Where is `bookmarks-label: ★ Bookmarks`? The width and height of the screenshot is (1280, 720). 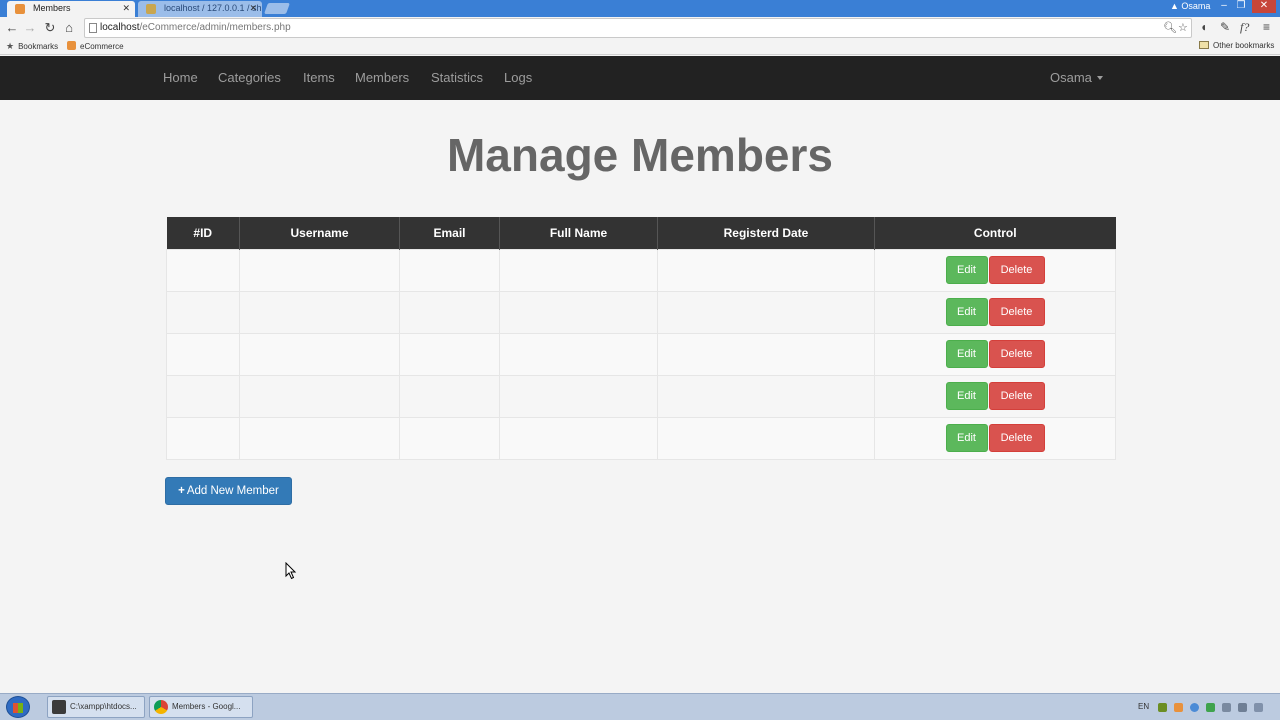 bookmarks-label: ★ Bookmarks is located at coordinates (32, 46).